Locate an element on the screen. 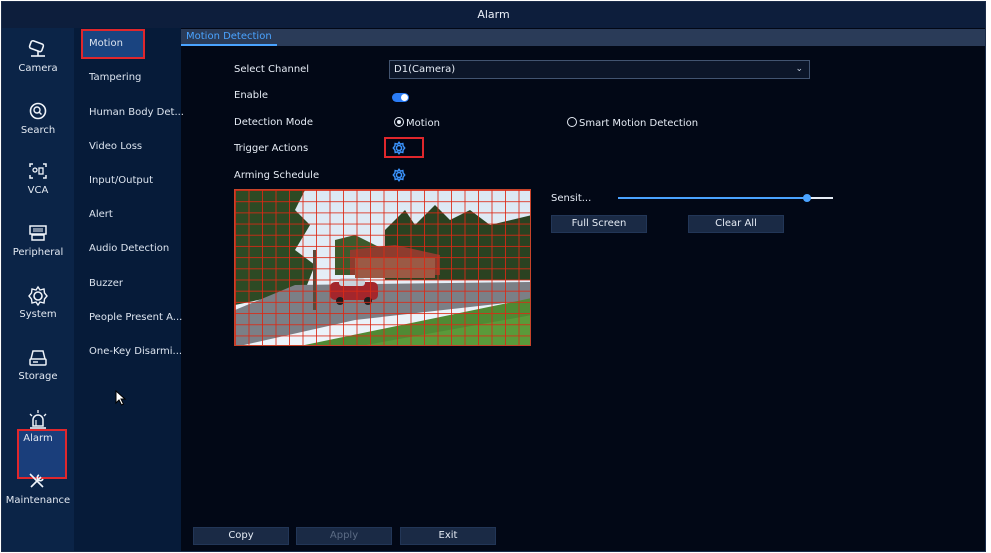 The image size is (991, 553). radio-smart-label: Smart Motion Detection is located at coordinates (639, 123).